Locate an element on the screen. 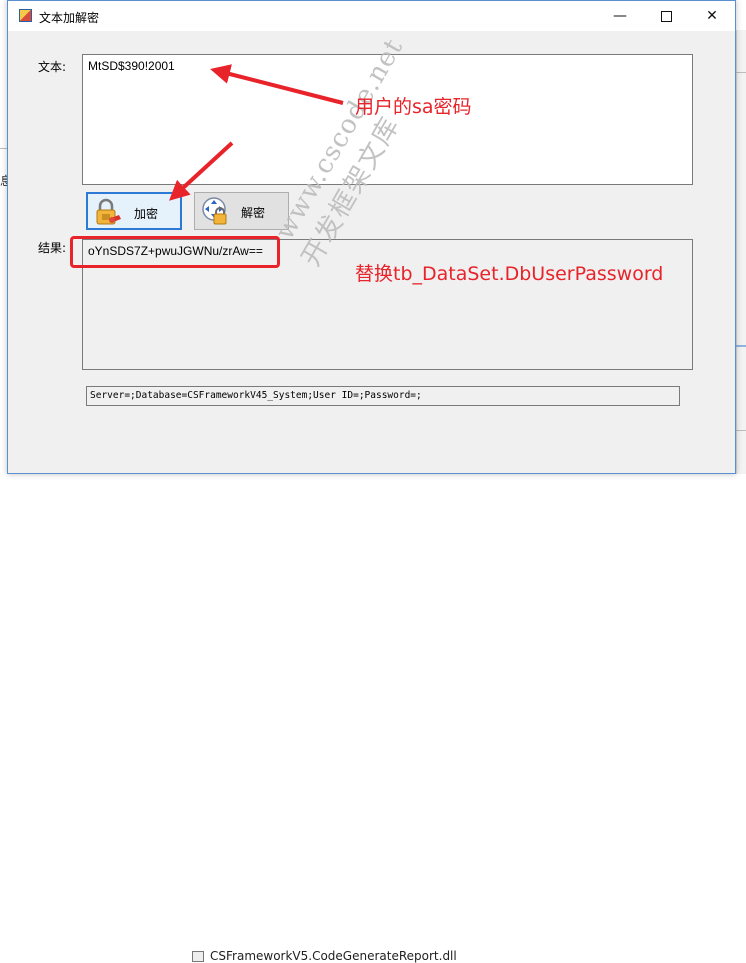 The image size is (746, 963). encrypt-button: 加密 is located at coordinates (134, 211).